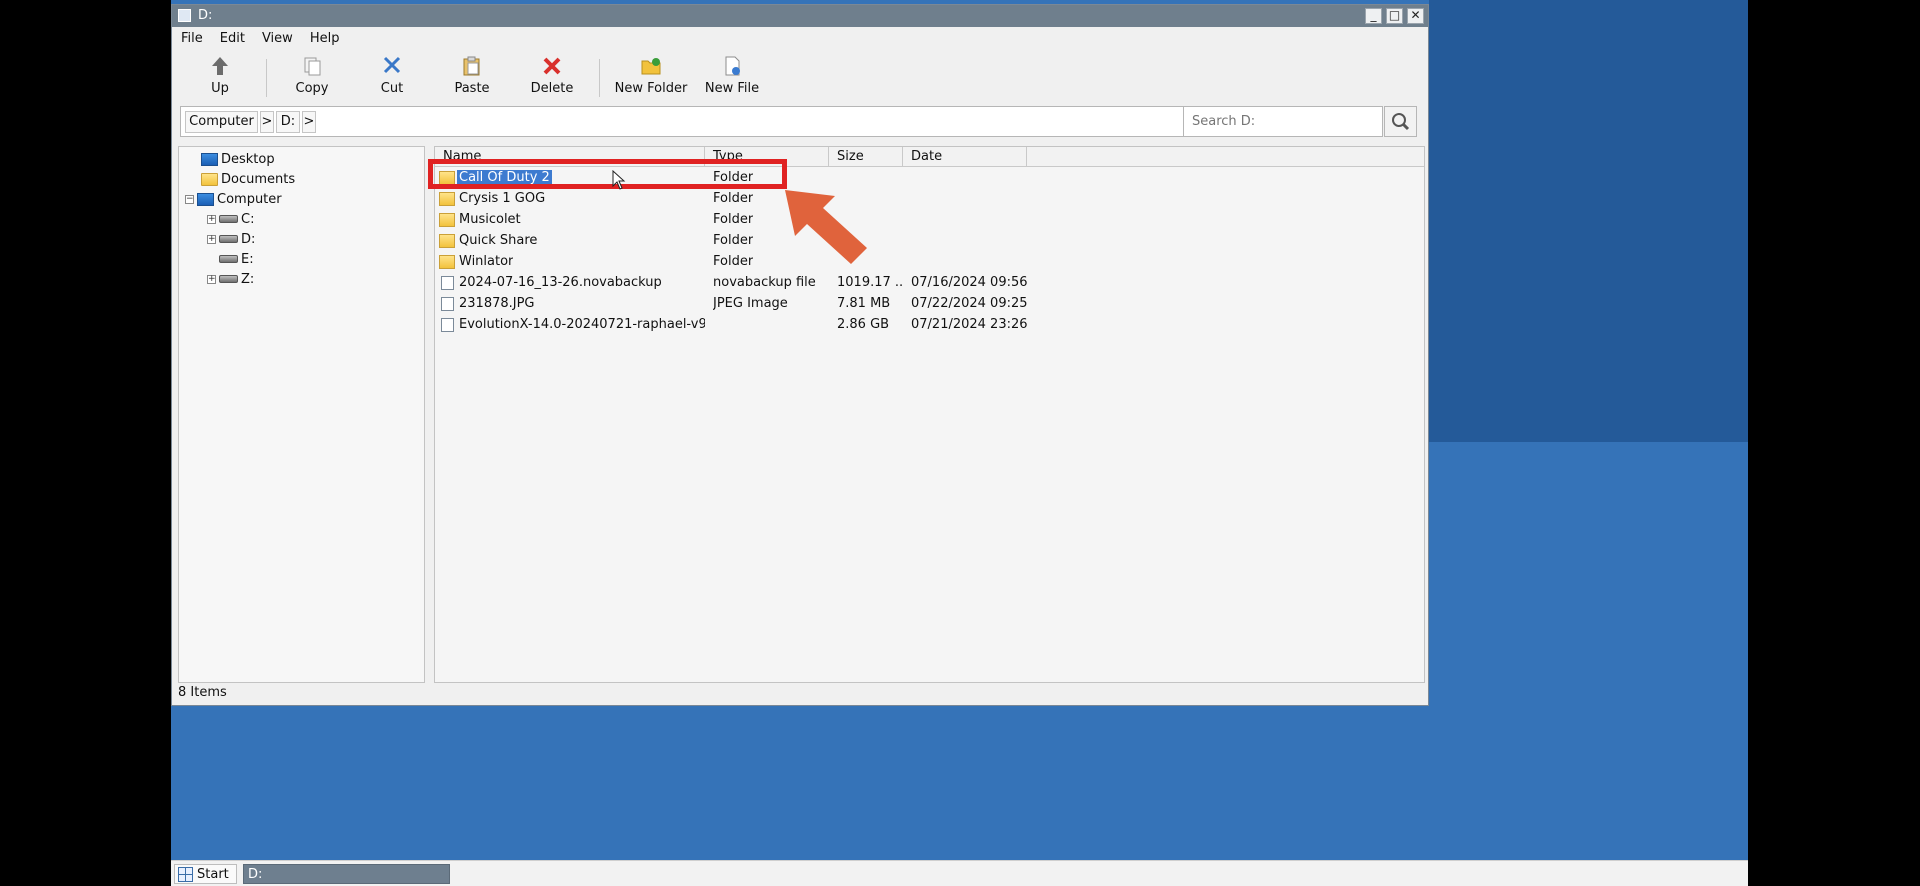 Image resolution: width=1920 pixels, height=886 pixels. I want to click on list-item: Crysis 1 GOG Folder, so click(929, 199).